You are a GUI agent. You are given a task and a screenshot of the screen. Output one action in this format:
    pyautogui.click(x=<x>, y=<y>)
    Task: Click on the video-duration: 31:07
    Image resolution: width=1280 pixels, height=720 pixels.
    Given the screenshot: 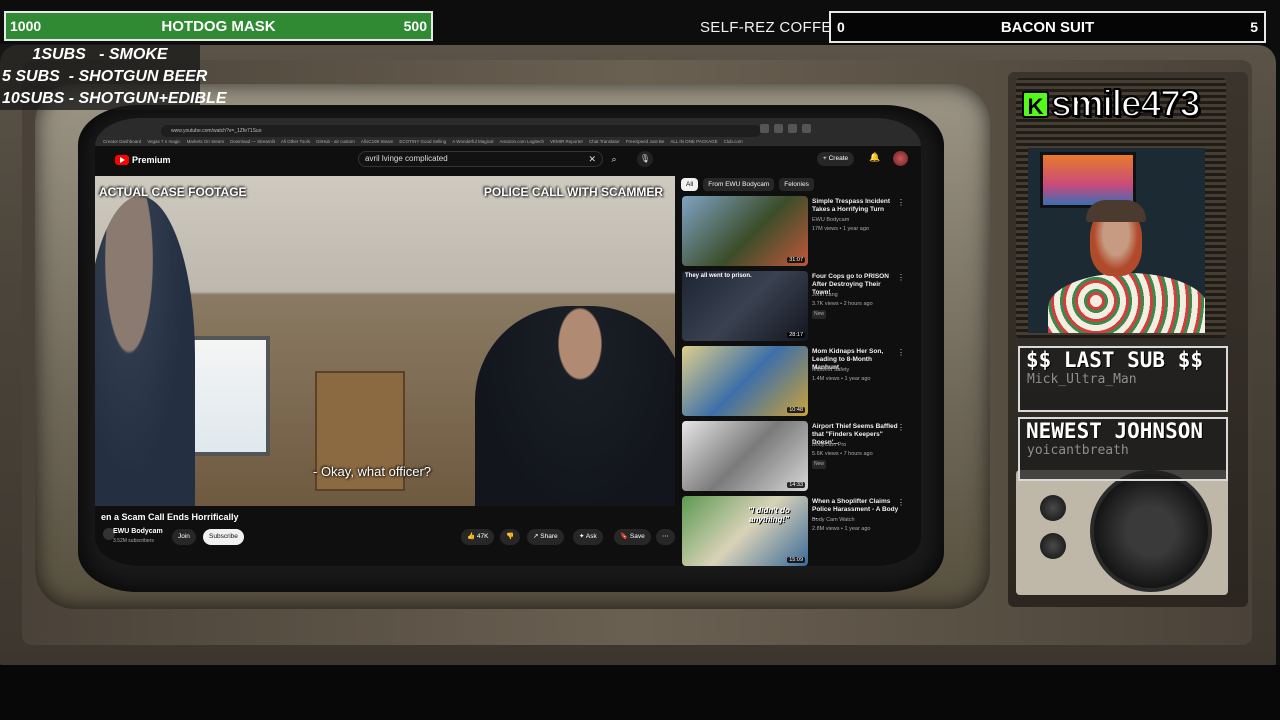 What is the action you would take?
    pyautogui.click(x=796, y=260)
    